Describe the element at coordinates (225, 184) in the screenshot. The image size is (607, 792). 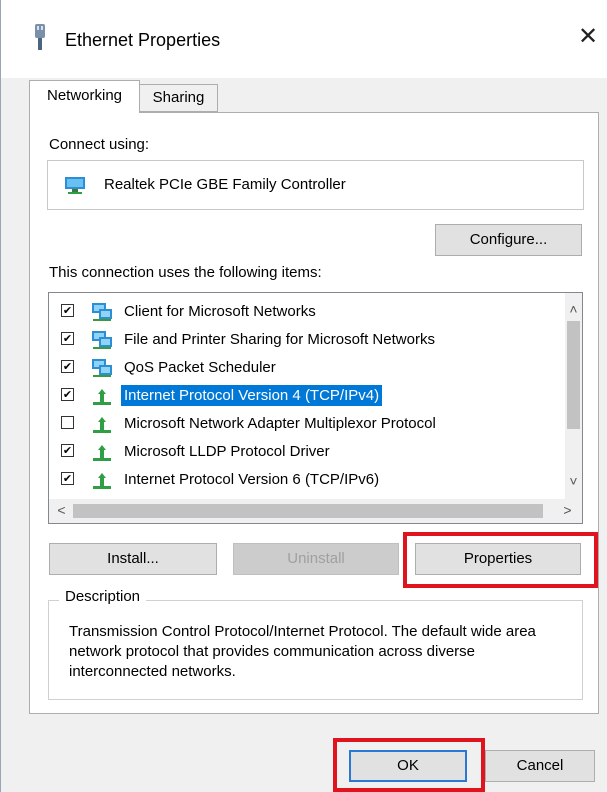
I see `adapter-name: Realtek PCIe GBE Family Controller` at that location.